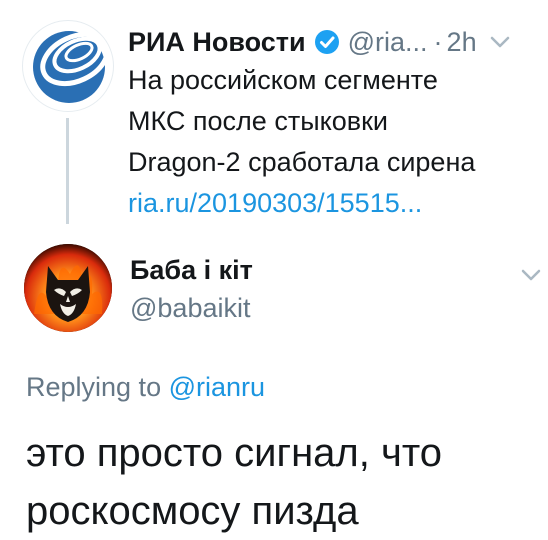 This screenshot has height=540, width=548. I want to click on reply-avatar, so click(68, 288).